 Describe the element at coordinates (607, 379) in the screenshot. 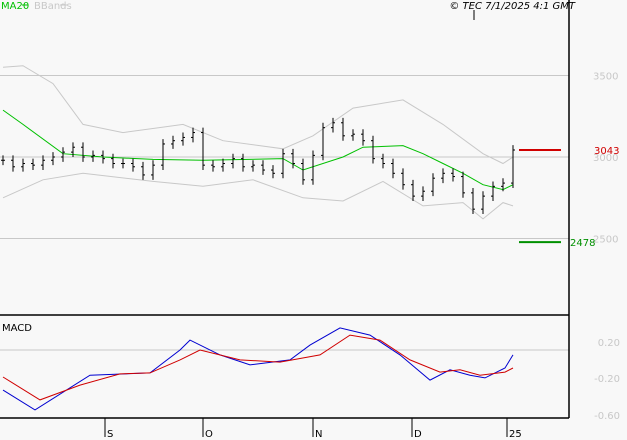

I see `macd-tick-label: -0.20` at that location.